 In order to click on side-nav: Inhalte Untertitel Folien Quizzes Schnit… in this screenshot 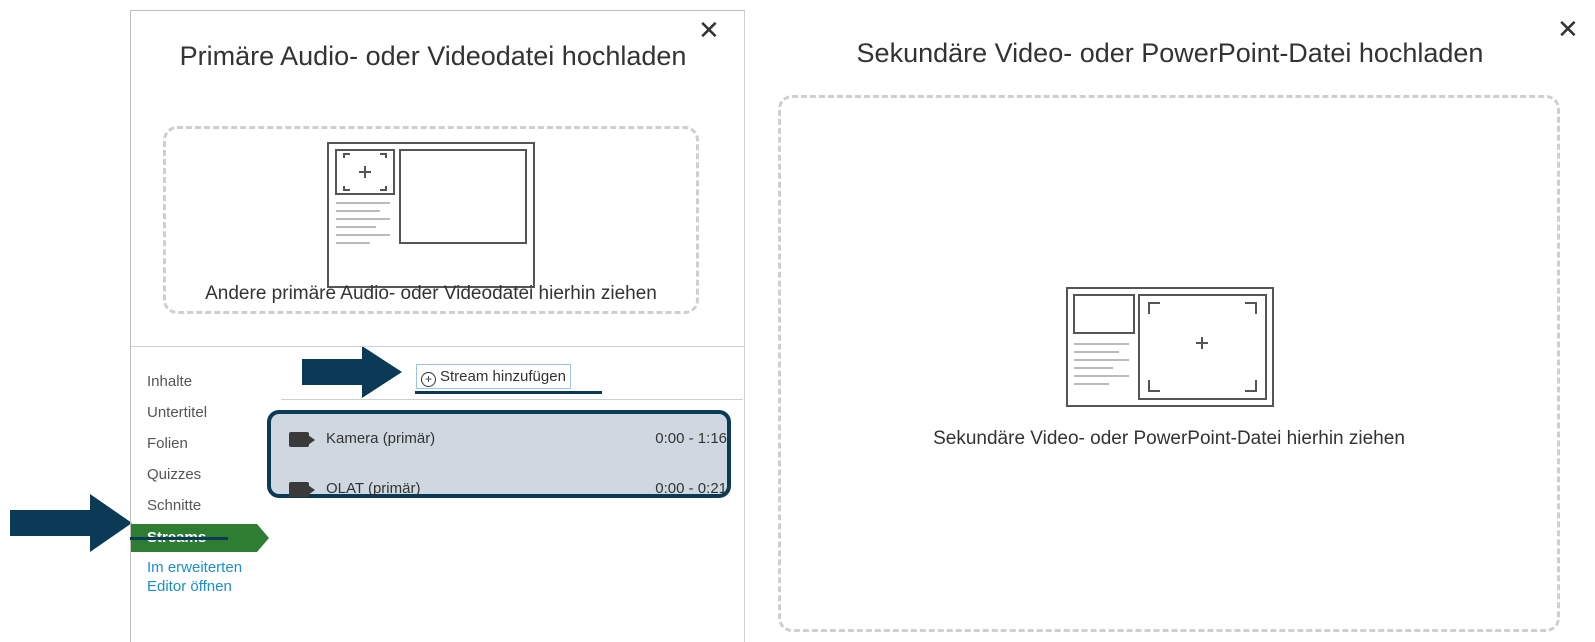, I will do `click(204, 481)`.